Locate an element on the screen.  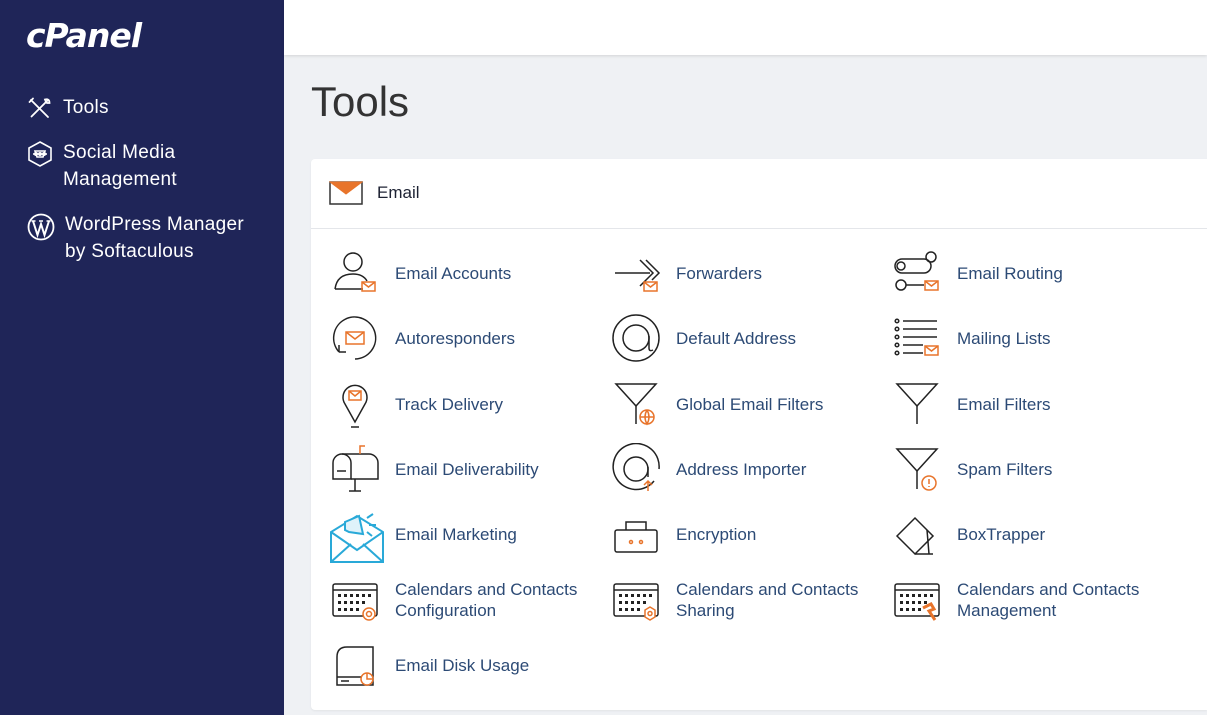
email-section-header: Email is located at coordinates (759, 194).